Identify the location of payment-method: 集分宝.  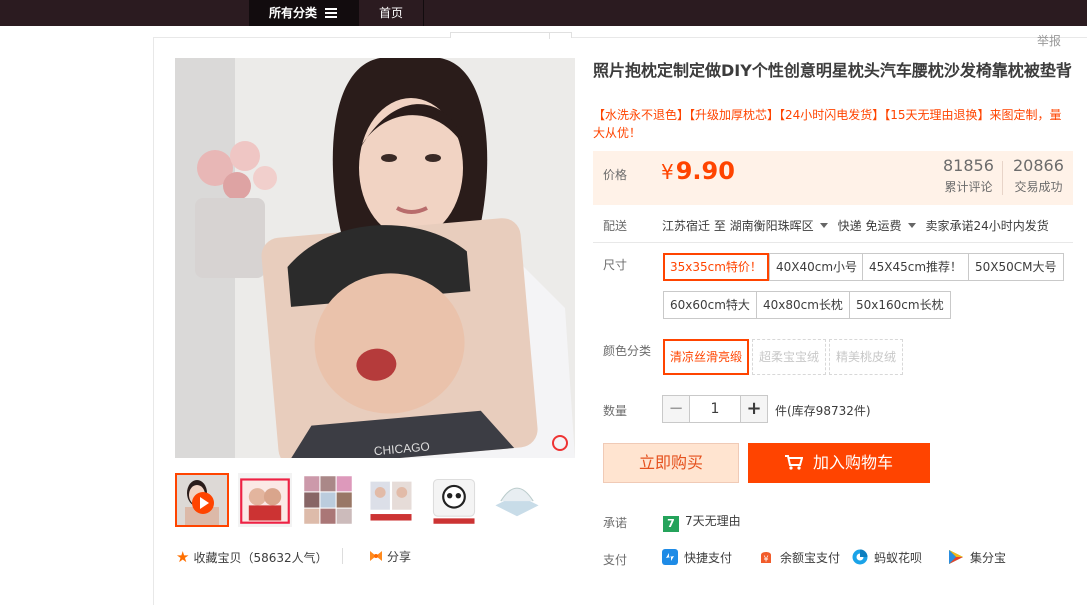
(977, 558).